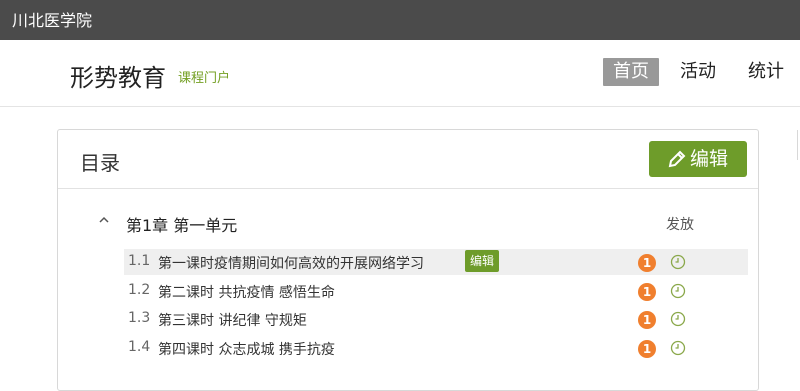 The height and width of the screenshot is (391, 800). Describe the element at coordinates (680, 225) in the screenshot. I see `publish-column-label: 发放` at that location.